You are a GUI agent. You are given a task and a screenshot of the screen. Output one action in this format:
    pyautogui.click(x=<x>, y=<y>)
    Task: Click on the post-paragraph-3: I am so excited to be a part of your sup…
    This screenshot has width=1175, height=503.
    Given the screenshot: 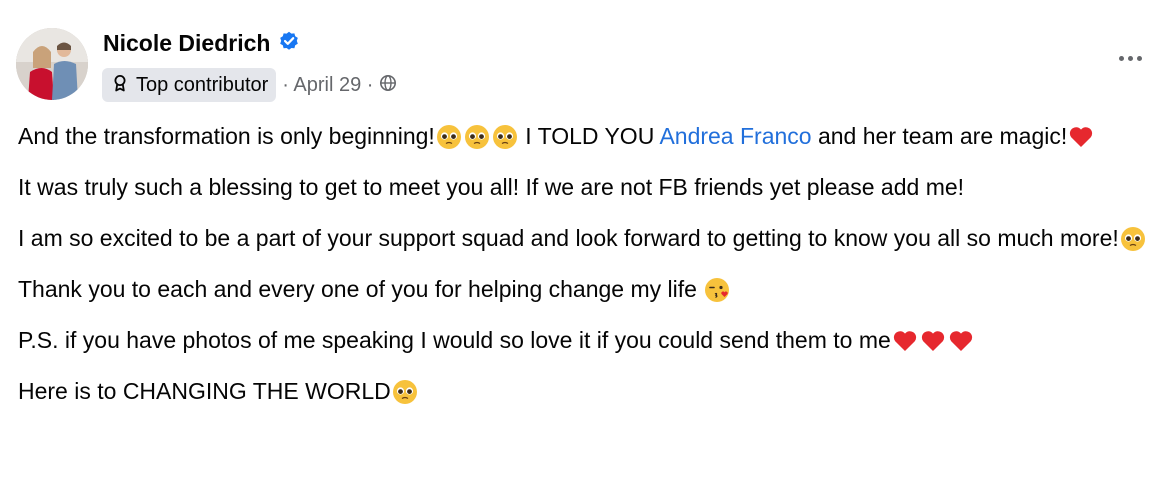 What is the action you would take?
    pyautogui.click(x=593, y=238)
    